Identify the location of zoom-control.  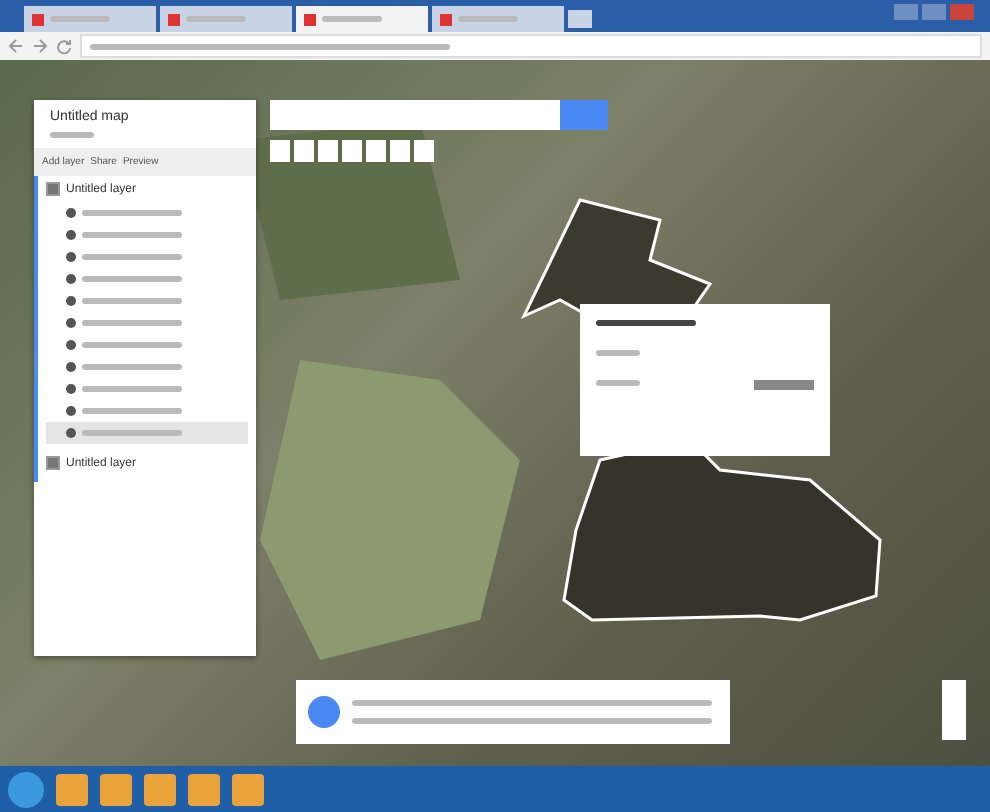
(954, 710).